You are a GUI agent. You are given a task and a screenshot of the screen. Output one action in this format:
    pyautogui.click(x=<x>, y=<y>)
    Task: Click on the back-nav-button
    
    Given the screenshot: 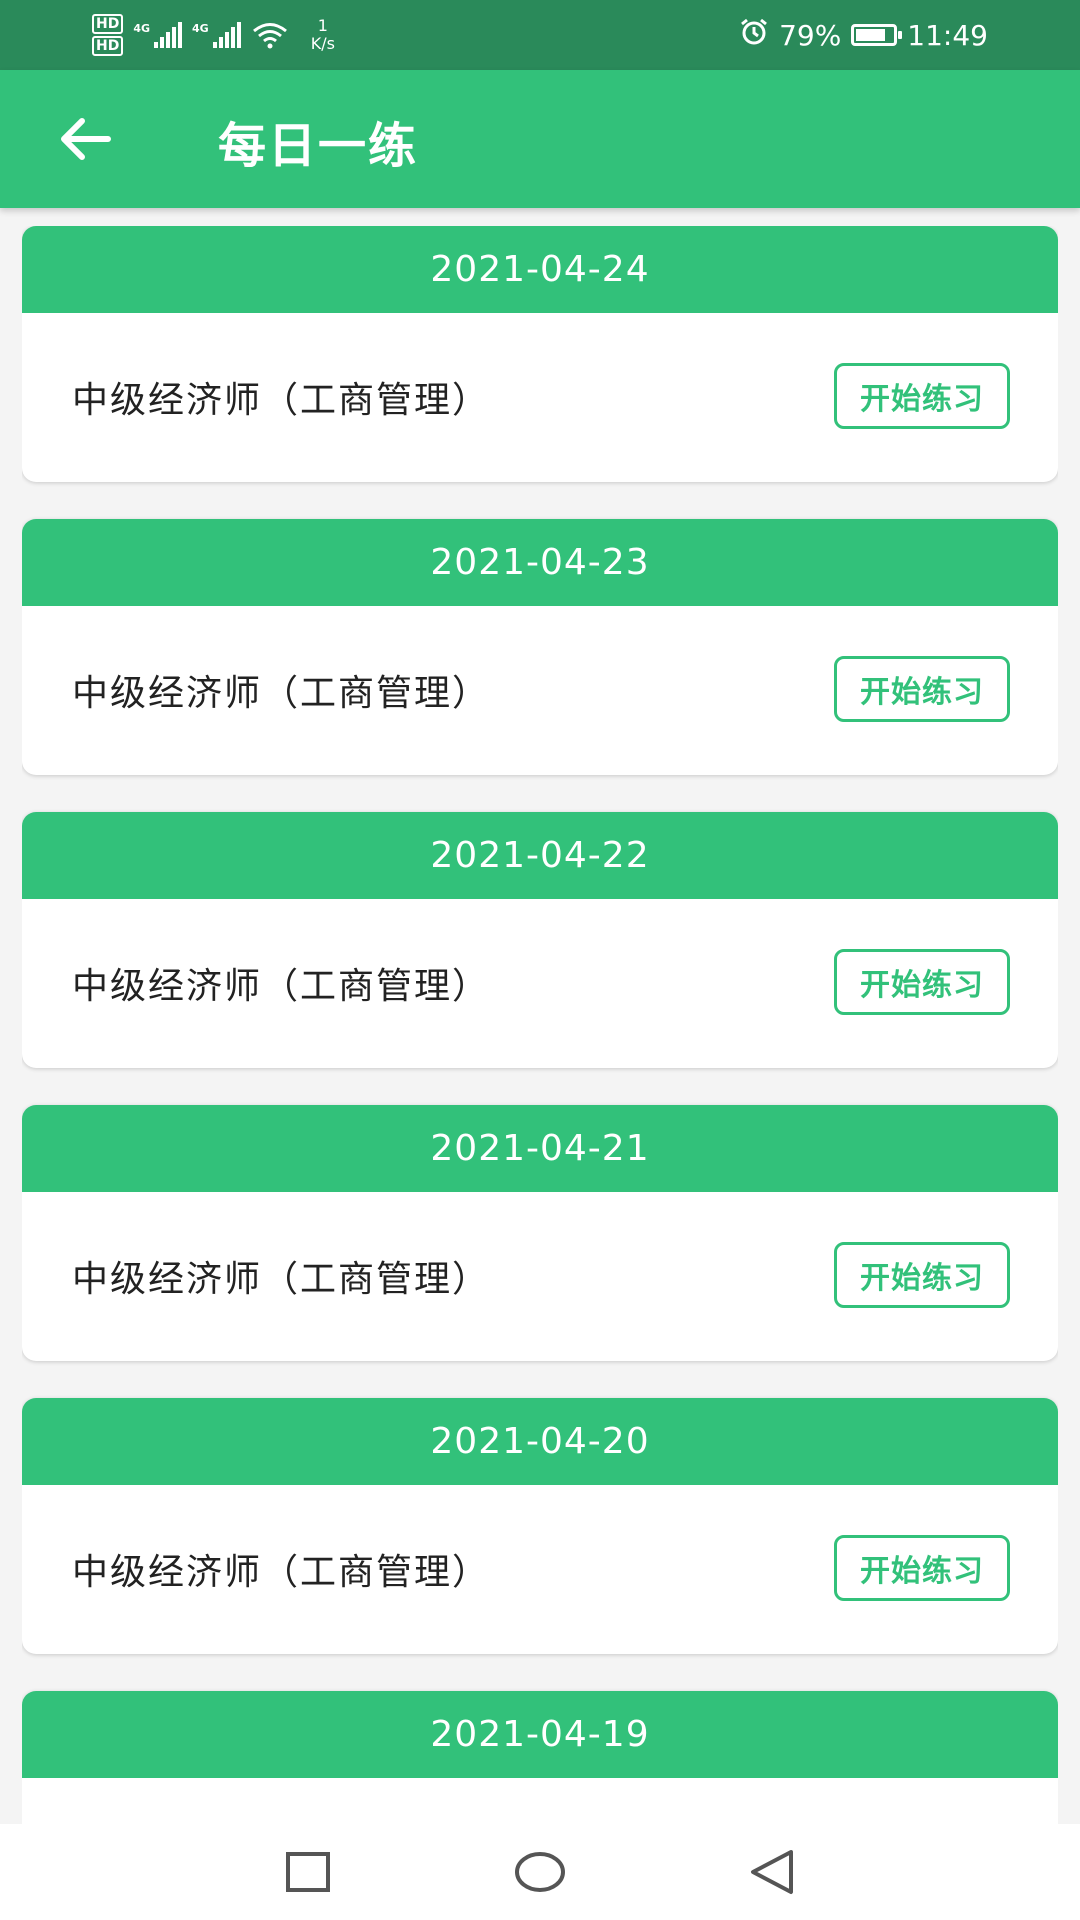 What is the action you would take?
    pyautogui.click(x=772, y=1872)
    